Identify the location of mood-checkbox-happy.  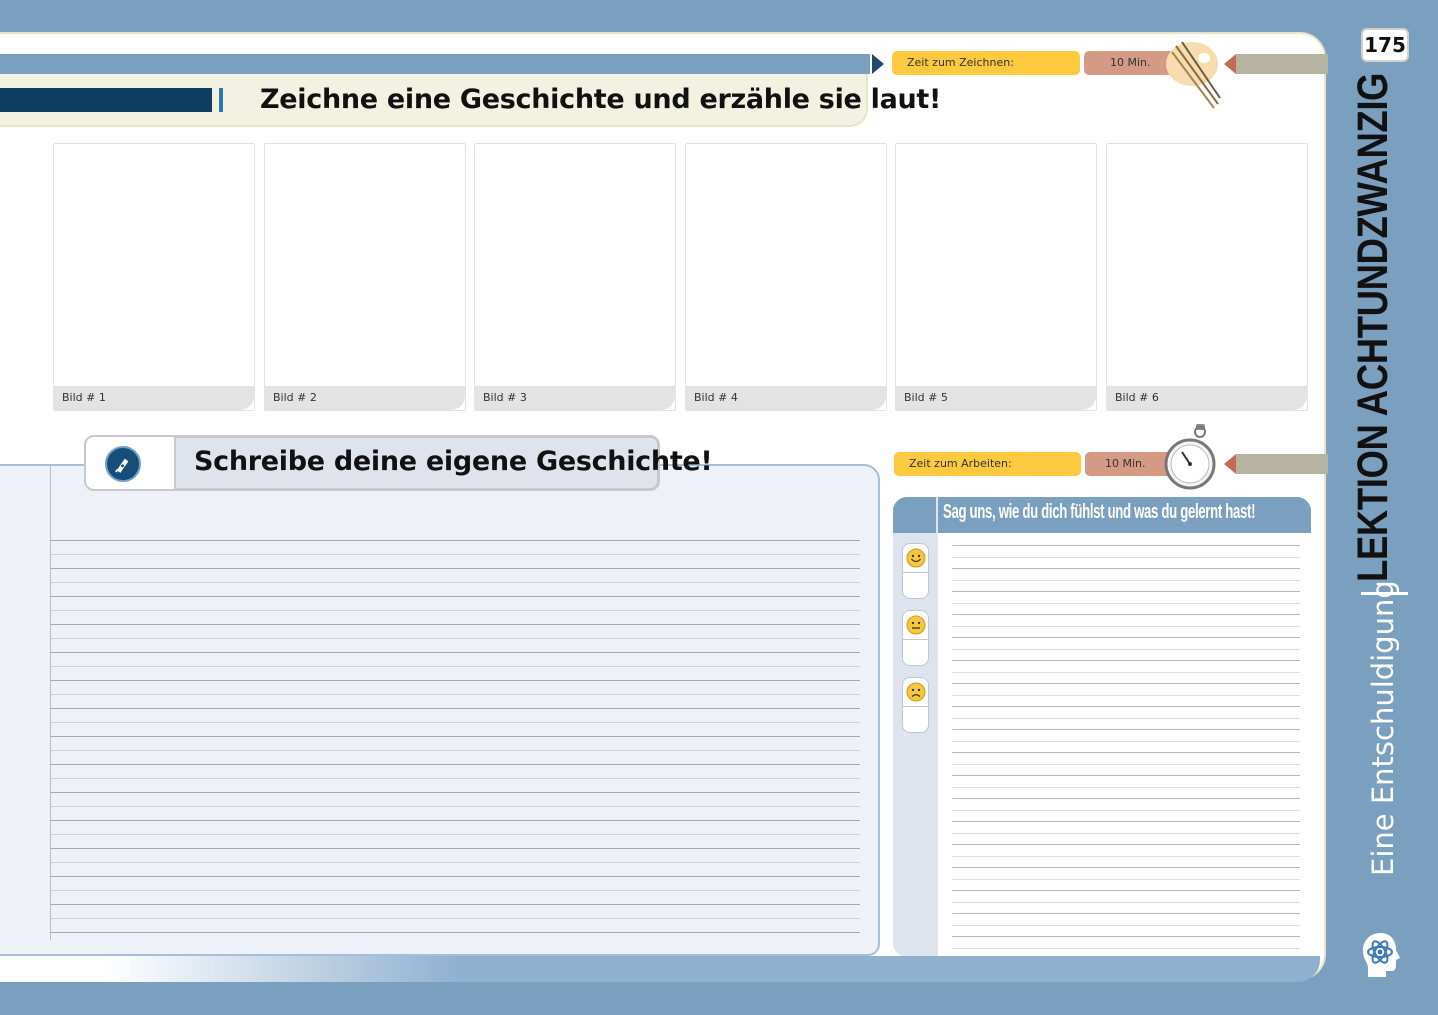
(915, 571).